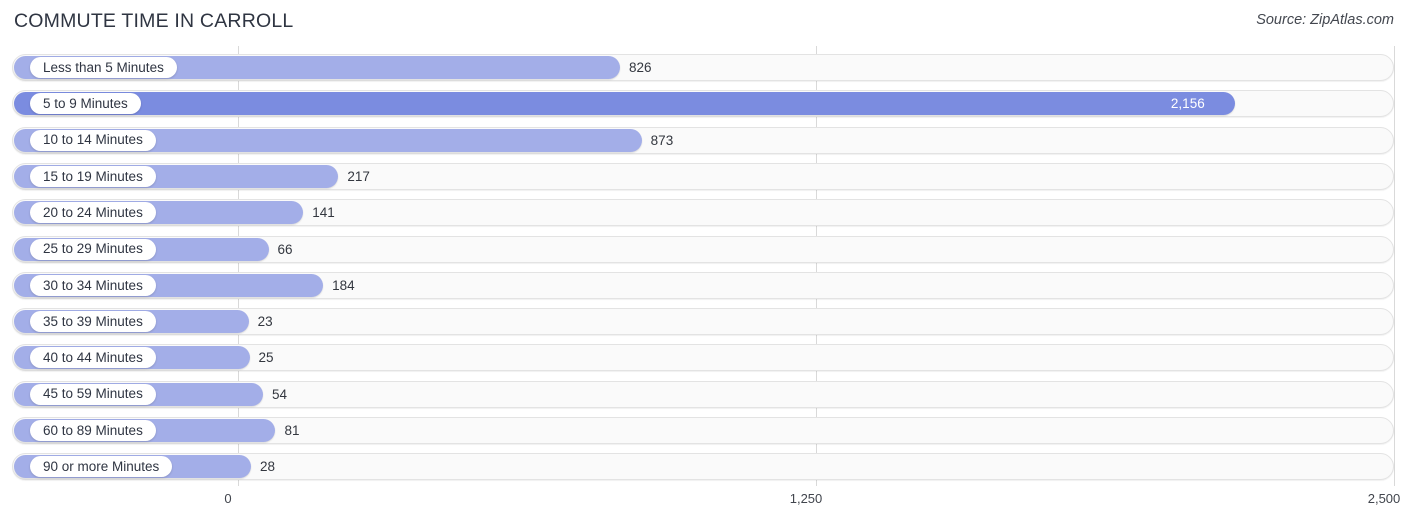  I want to click on value-label: 81, so click(292, 430).